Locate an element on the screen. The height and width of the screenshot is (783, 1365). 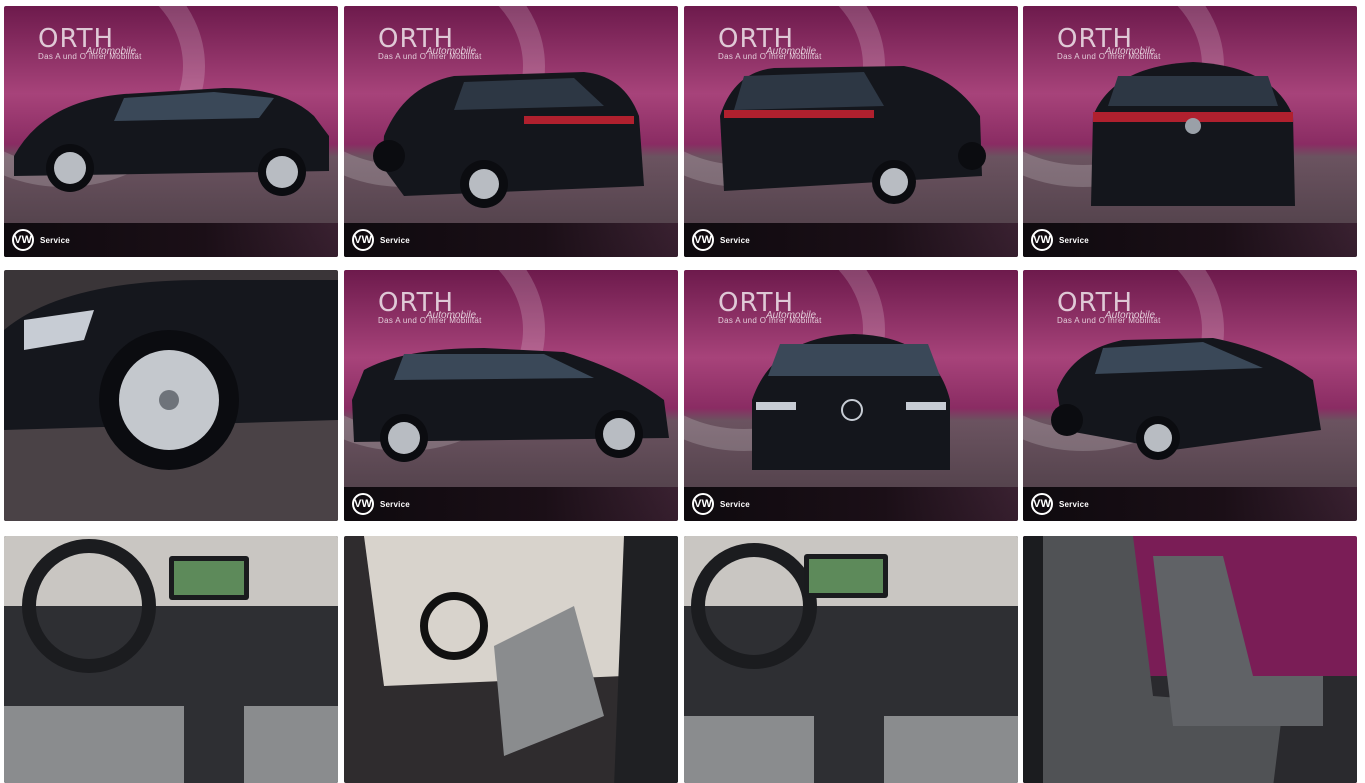
driver-door-image is located at coordinates (511, 659).